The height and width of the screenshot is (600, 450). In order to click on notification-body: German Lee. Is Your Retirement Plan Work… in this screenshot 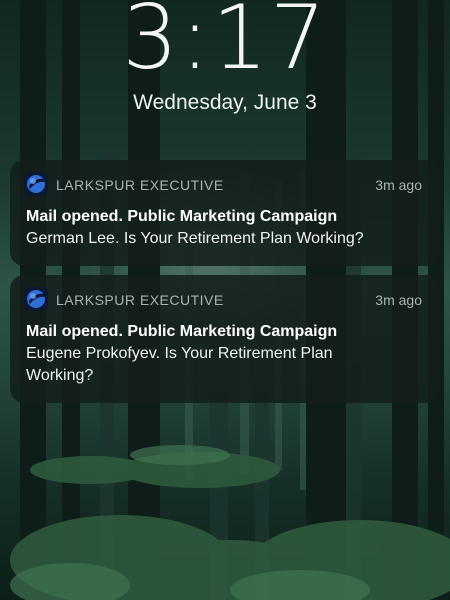, I will do `click(195, 238)`.